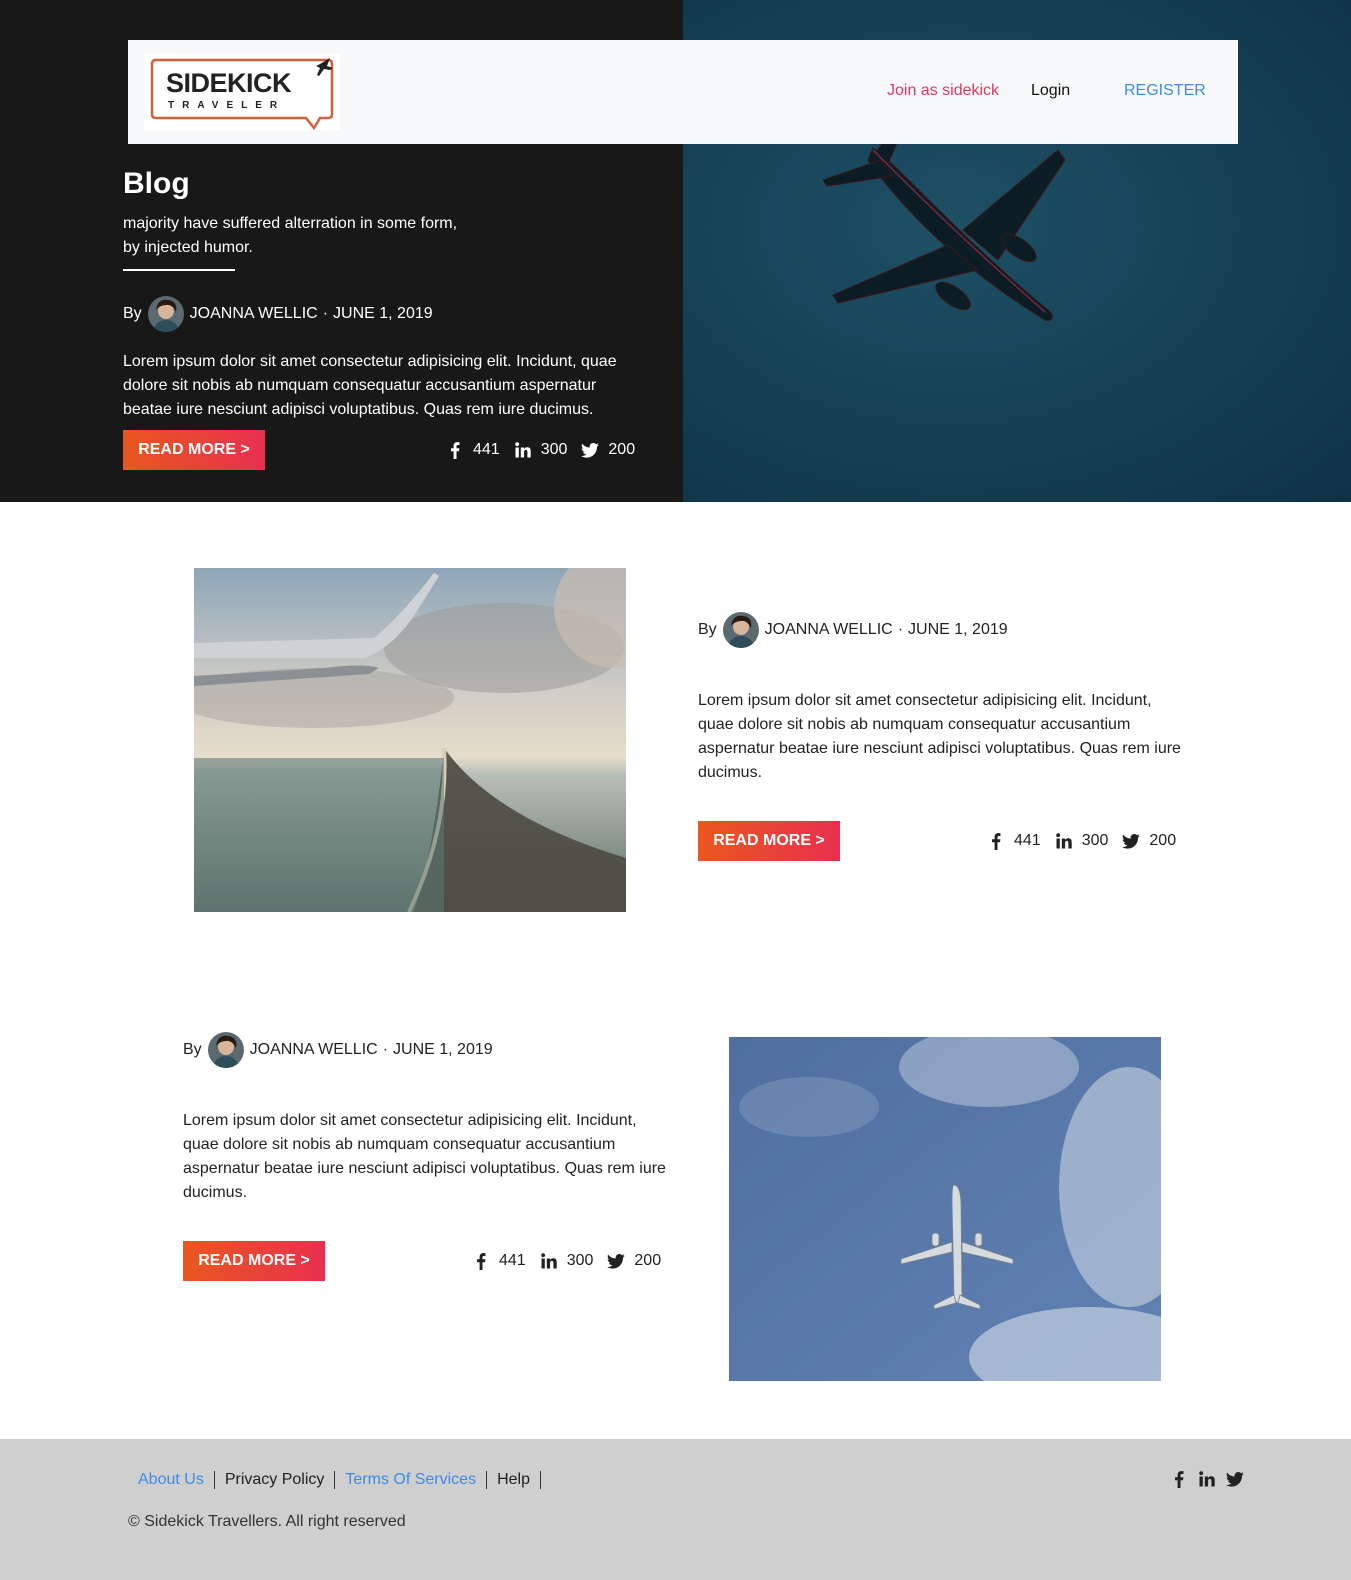  What do you see at coordinates (943, 91) in the screenshot?
I see `join-as-sidekick-link: Join as sidekick` at bounding box center [943, 91].